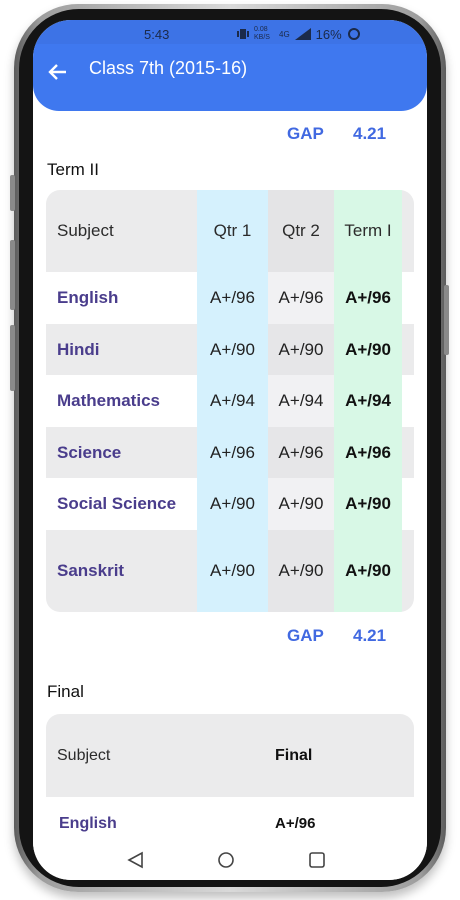 This screenshot has height=900, width=460. I want to click on term2-title: Term II, so click(73, 169).